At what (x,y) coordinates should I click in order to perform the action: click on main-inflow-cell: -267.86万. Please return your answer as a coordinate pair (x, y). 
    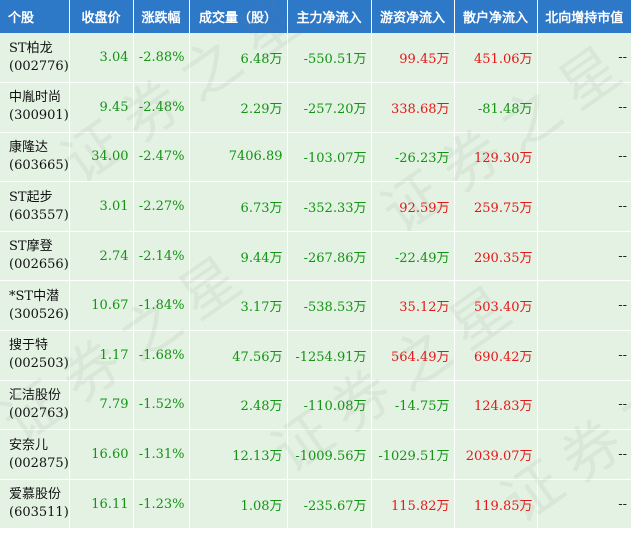
    Looking at the image, I should click on (329, 256).